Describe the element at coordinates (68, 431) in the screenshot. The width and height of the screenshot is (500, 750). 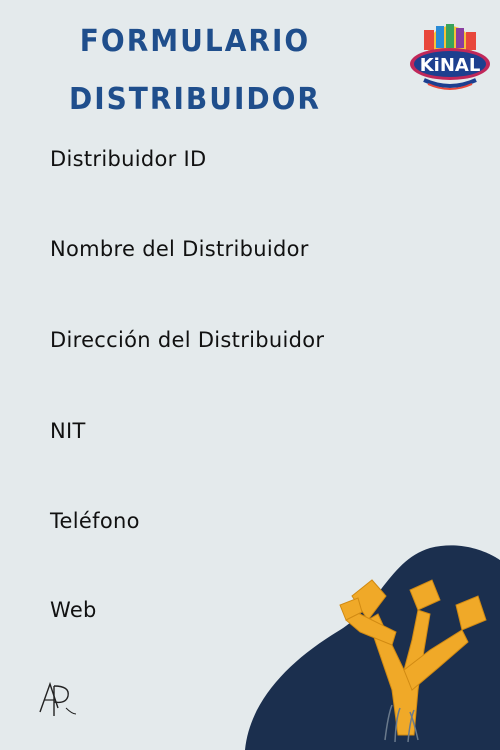
I see `field-label-nit: NIT` at that location.